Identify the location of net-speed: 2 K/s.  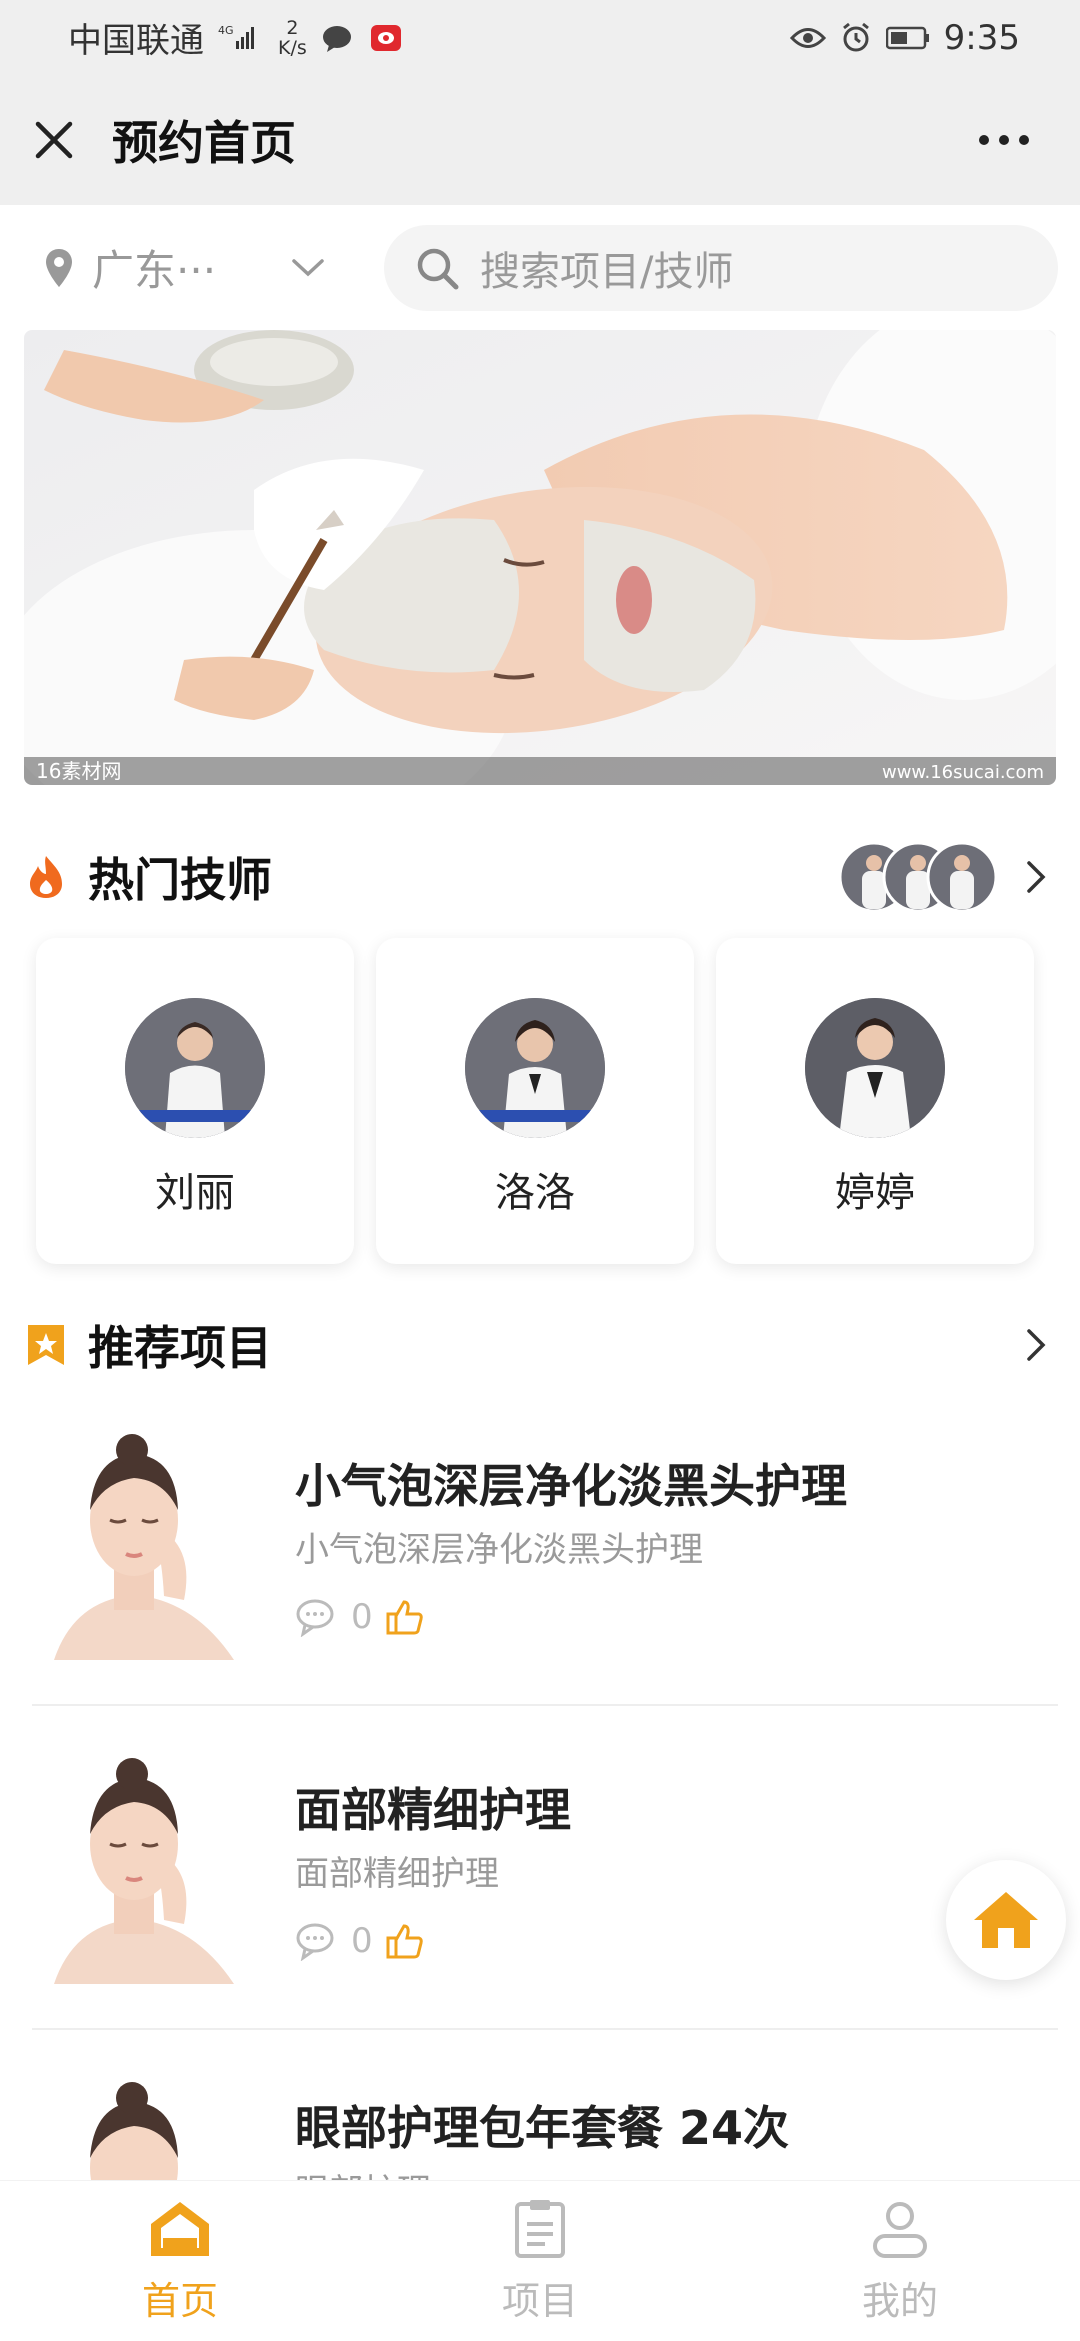
(292, 38).